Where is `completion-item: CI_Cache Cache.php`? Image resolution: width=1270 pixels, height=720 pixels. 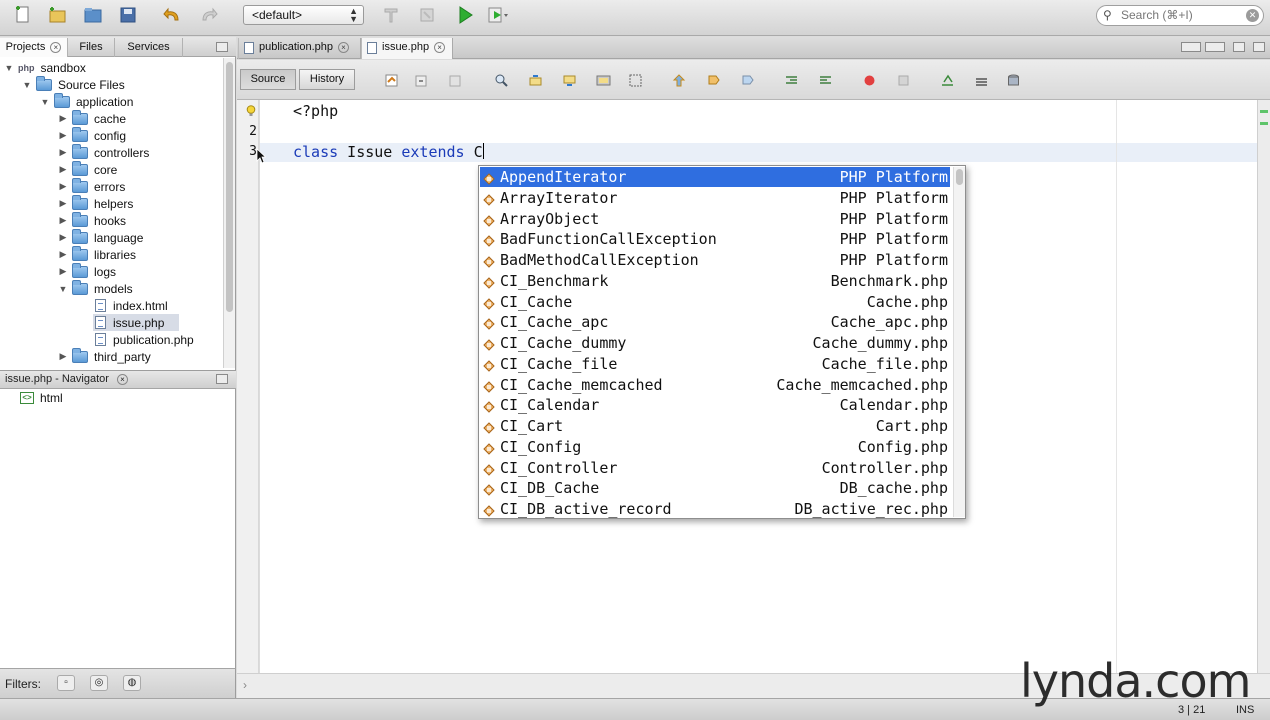 completion-item: CI_Cache Cache.php is located at coordinates (715, 302).